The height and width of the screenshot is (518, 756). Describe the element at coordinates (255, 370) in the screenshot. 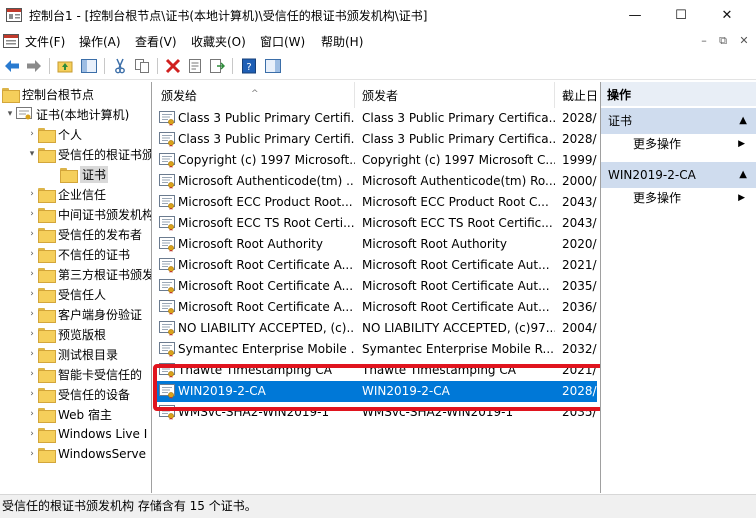

I see `cell-issued-to: Thawte Timestamping CA` at that location.